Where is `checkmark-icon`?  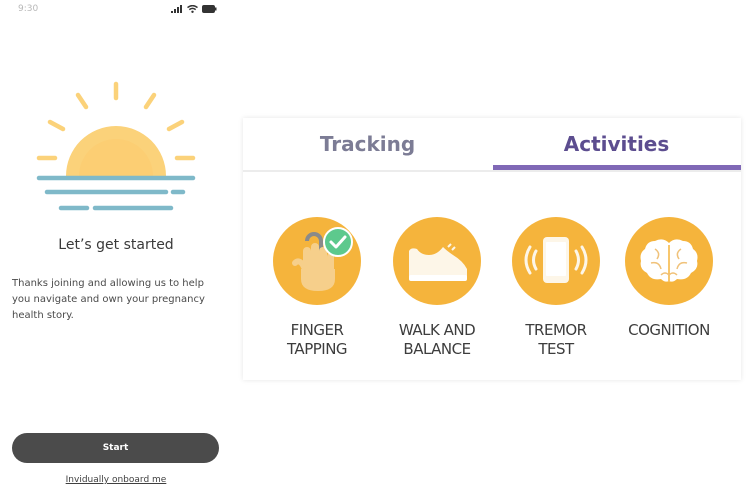 checkmark-icon is located at coordinates (338, 242).